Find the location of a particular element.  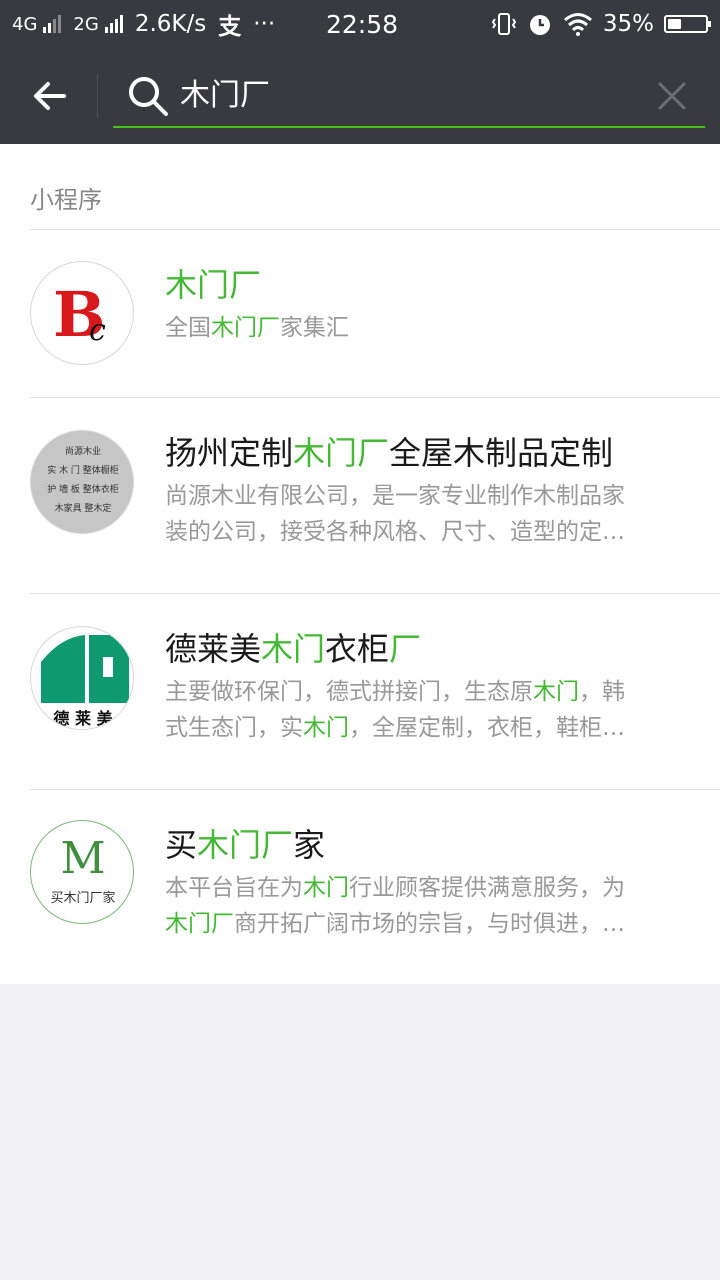

more-notifications-icon: ··· is located at coordinates (264, 24).